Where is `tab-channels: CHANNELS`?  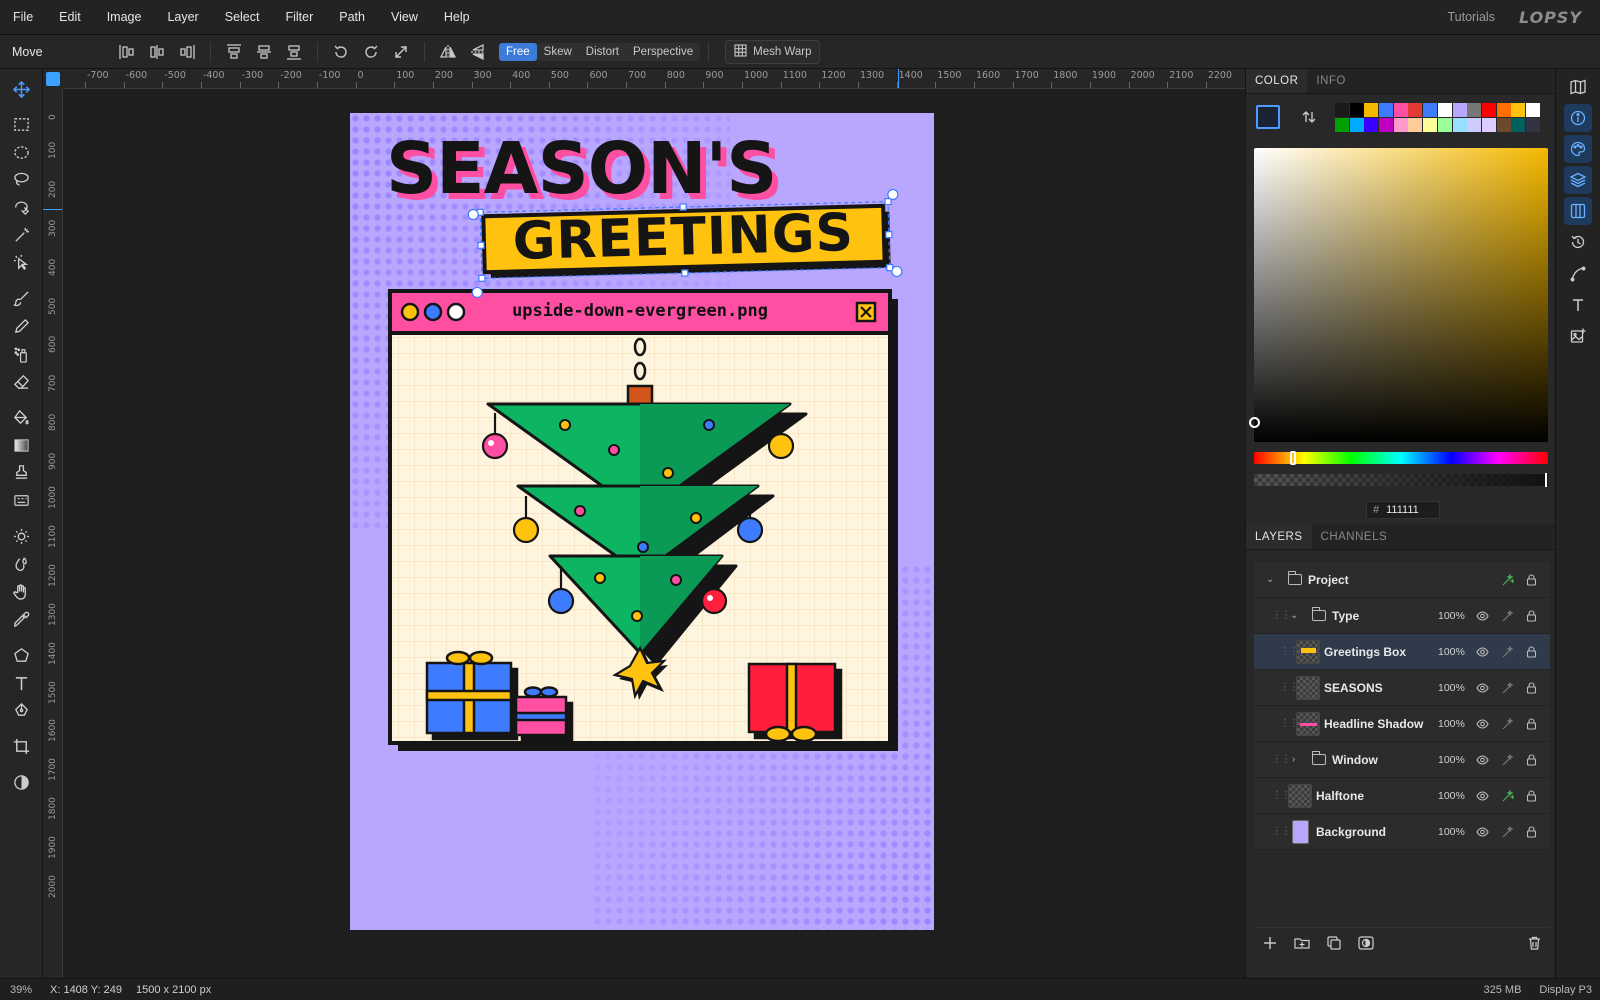 tab-channels: CHANNELS is located at coordinates (1354, 536).